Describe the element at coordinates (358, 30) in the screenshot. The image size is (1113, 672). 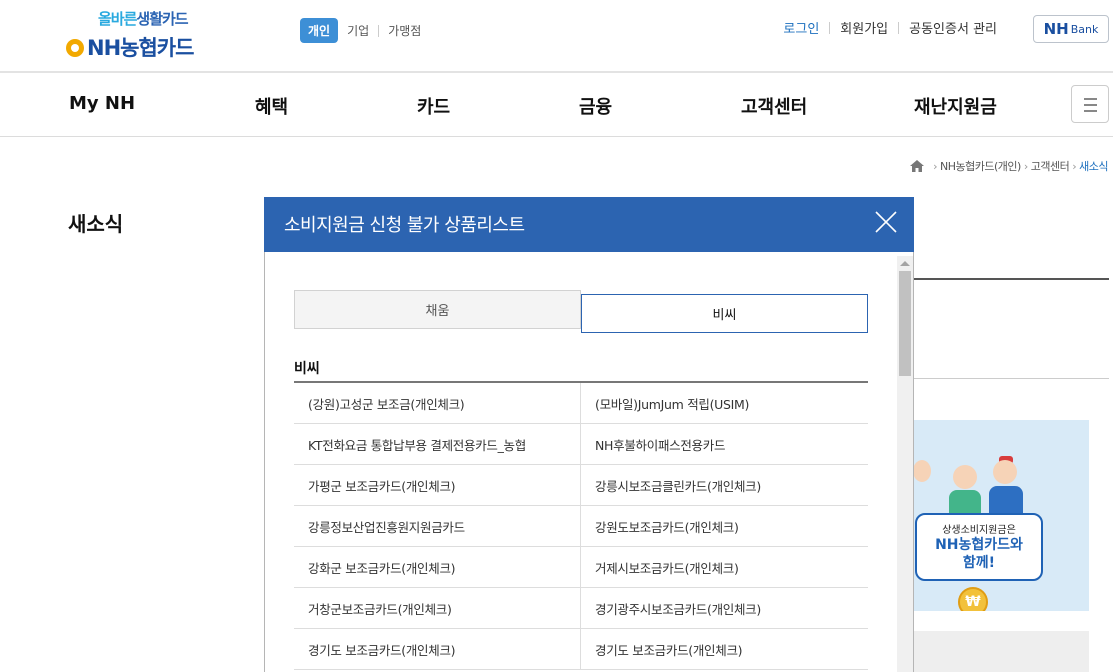
I see `segment-tab-business: 기업` at that location.